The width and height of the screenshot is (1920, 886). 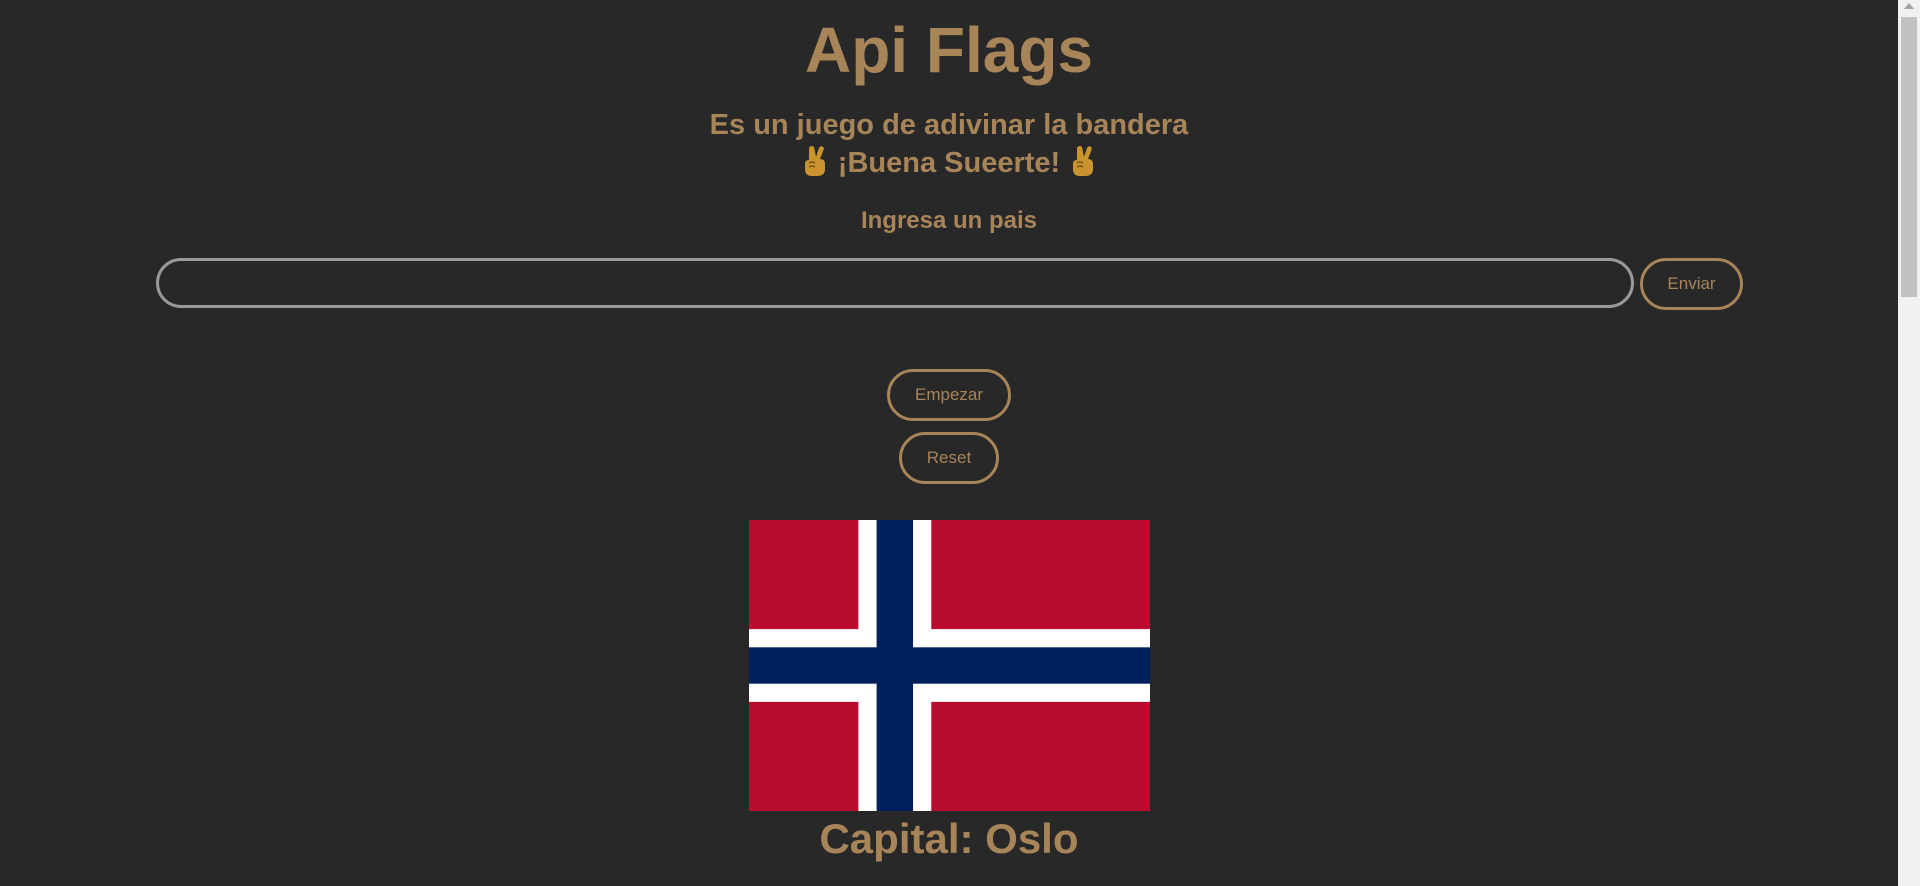 I want to click on scroll-up-icon, so click(x=1909, y=6).